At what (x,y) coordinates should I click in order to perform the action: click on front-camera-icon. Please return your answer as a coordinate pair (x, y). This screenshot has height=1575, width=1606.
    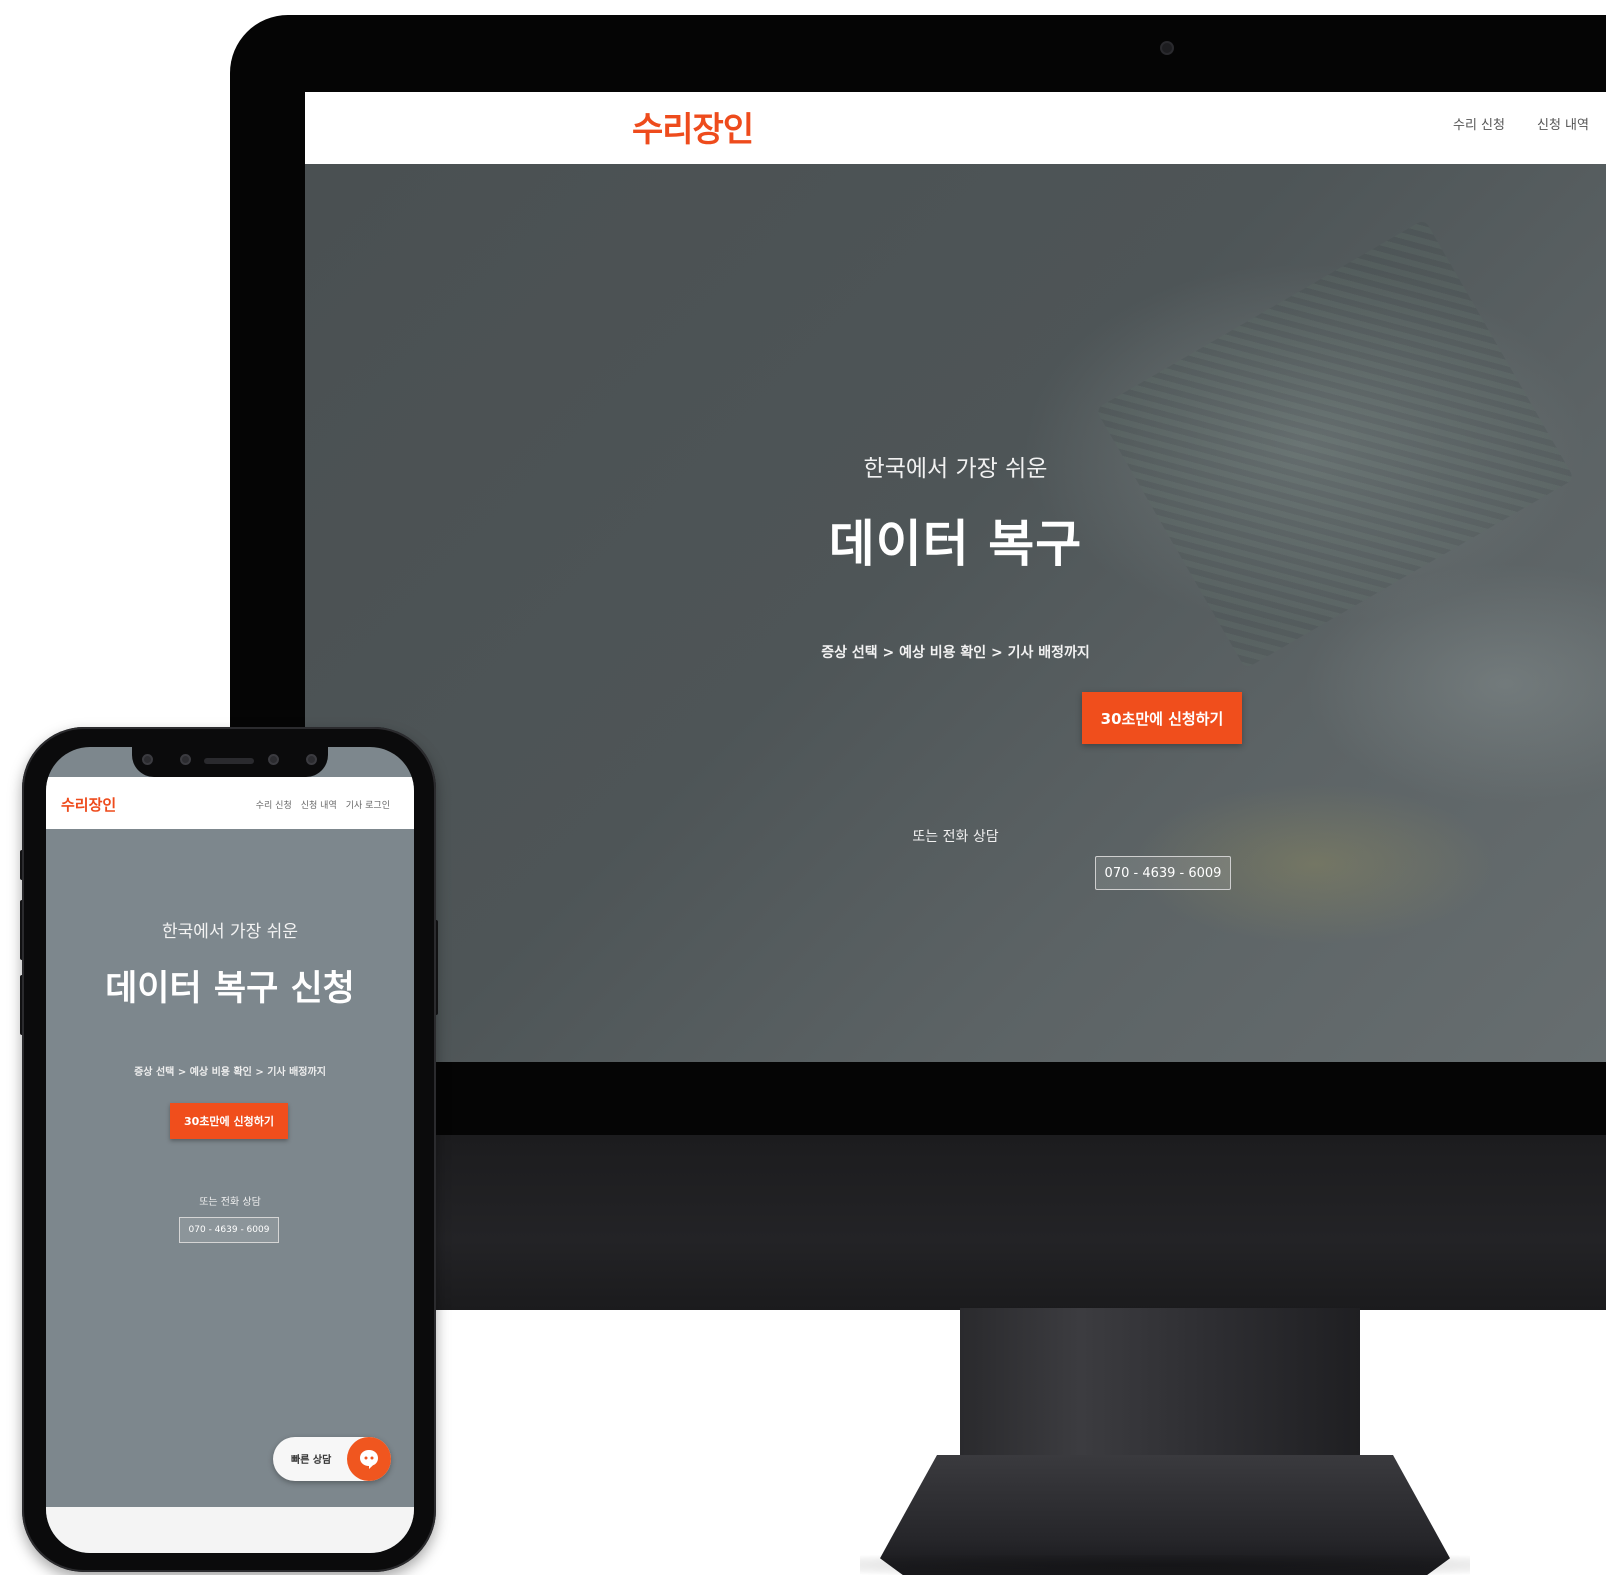
    Looking at the image, I should click on (273, 759).